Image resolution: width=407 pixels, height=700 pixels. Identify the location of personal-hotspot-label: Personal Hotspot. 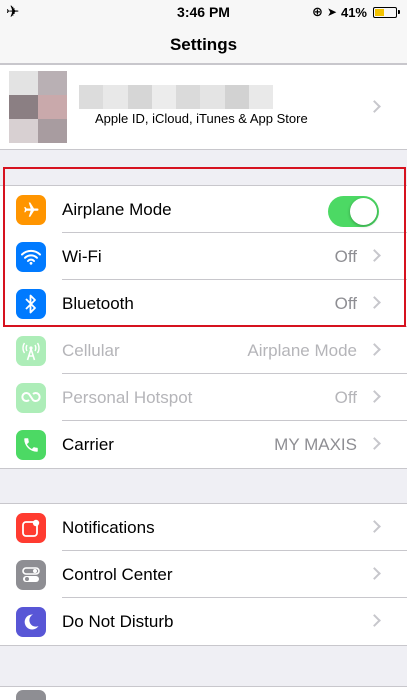
(127, 397).